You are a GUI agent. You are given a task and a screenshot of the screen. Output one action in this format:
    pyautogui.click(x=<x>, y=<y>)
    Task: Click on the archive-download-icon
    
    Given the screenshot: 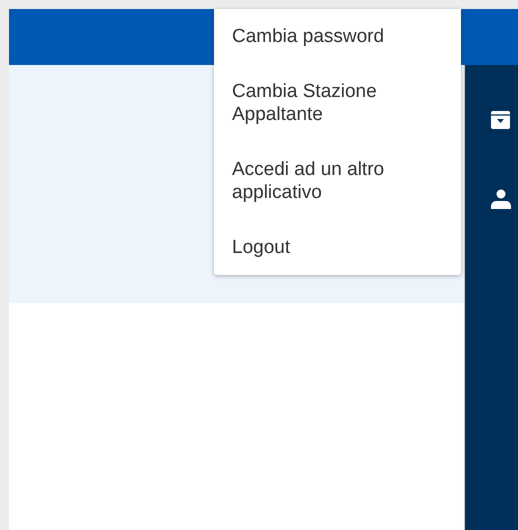 What is the action you would take?
    pyautogui.click(x=500, y=119)
    